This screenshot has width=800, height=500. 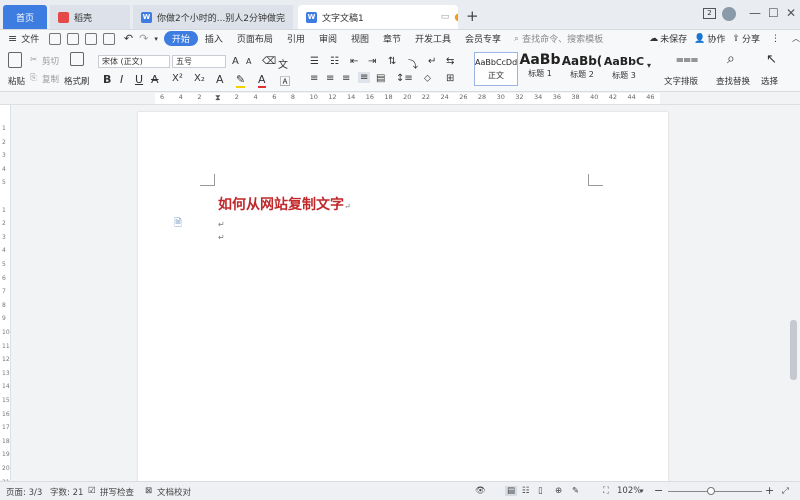 I want to click on redo-icon: ↷, so click(x=143, y=38).